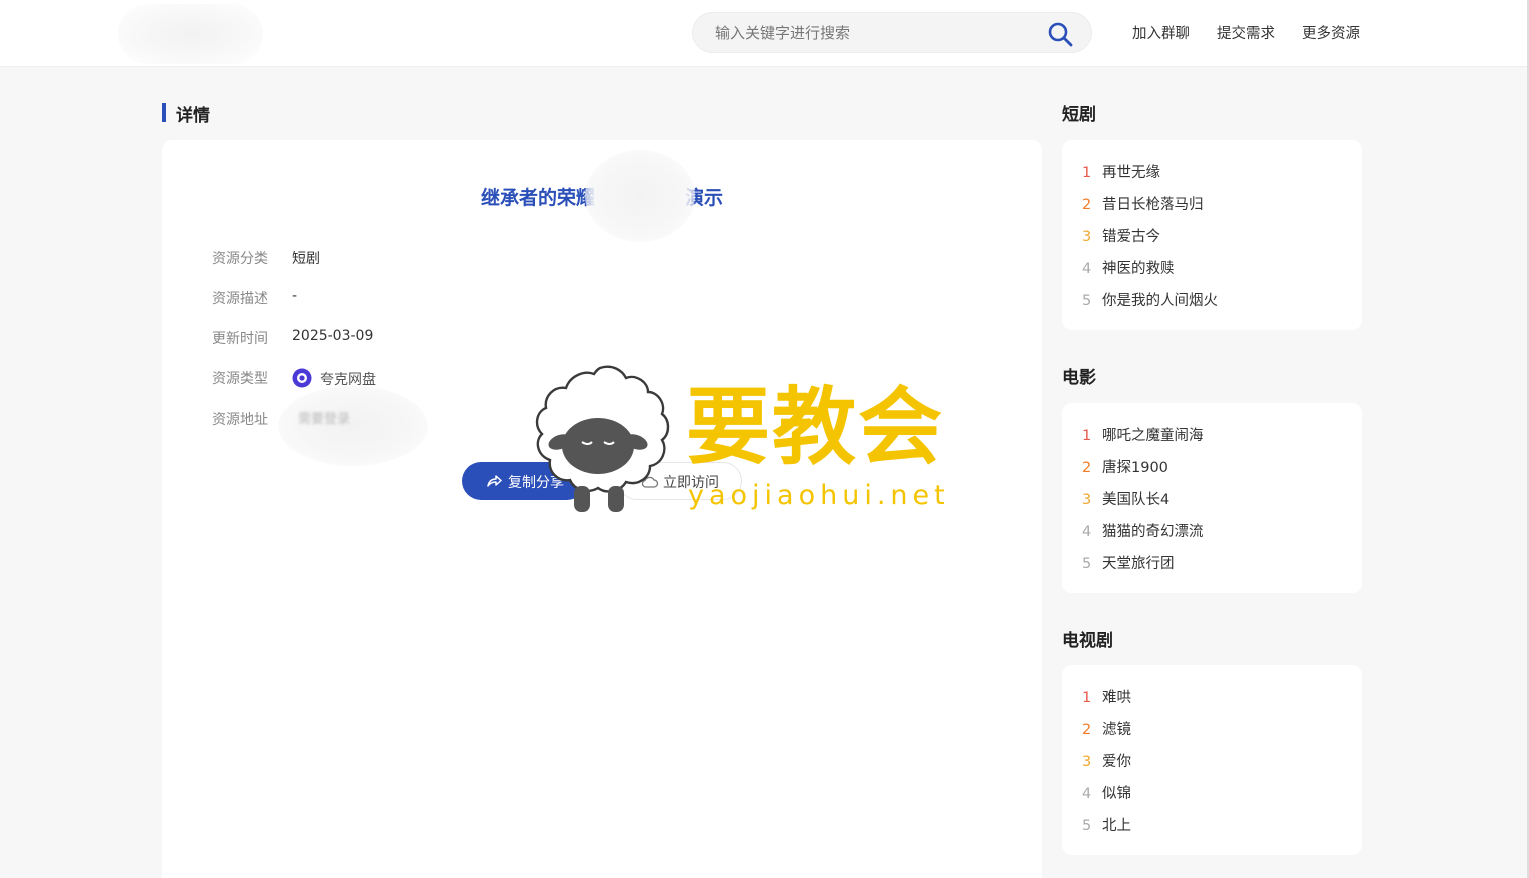  Describe the element at coordinates (1116, 762) in the screenshot. I see `list-item-title: 爱你` at that location.